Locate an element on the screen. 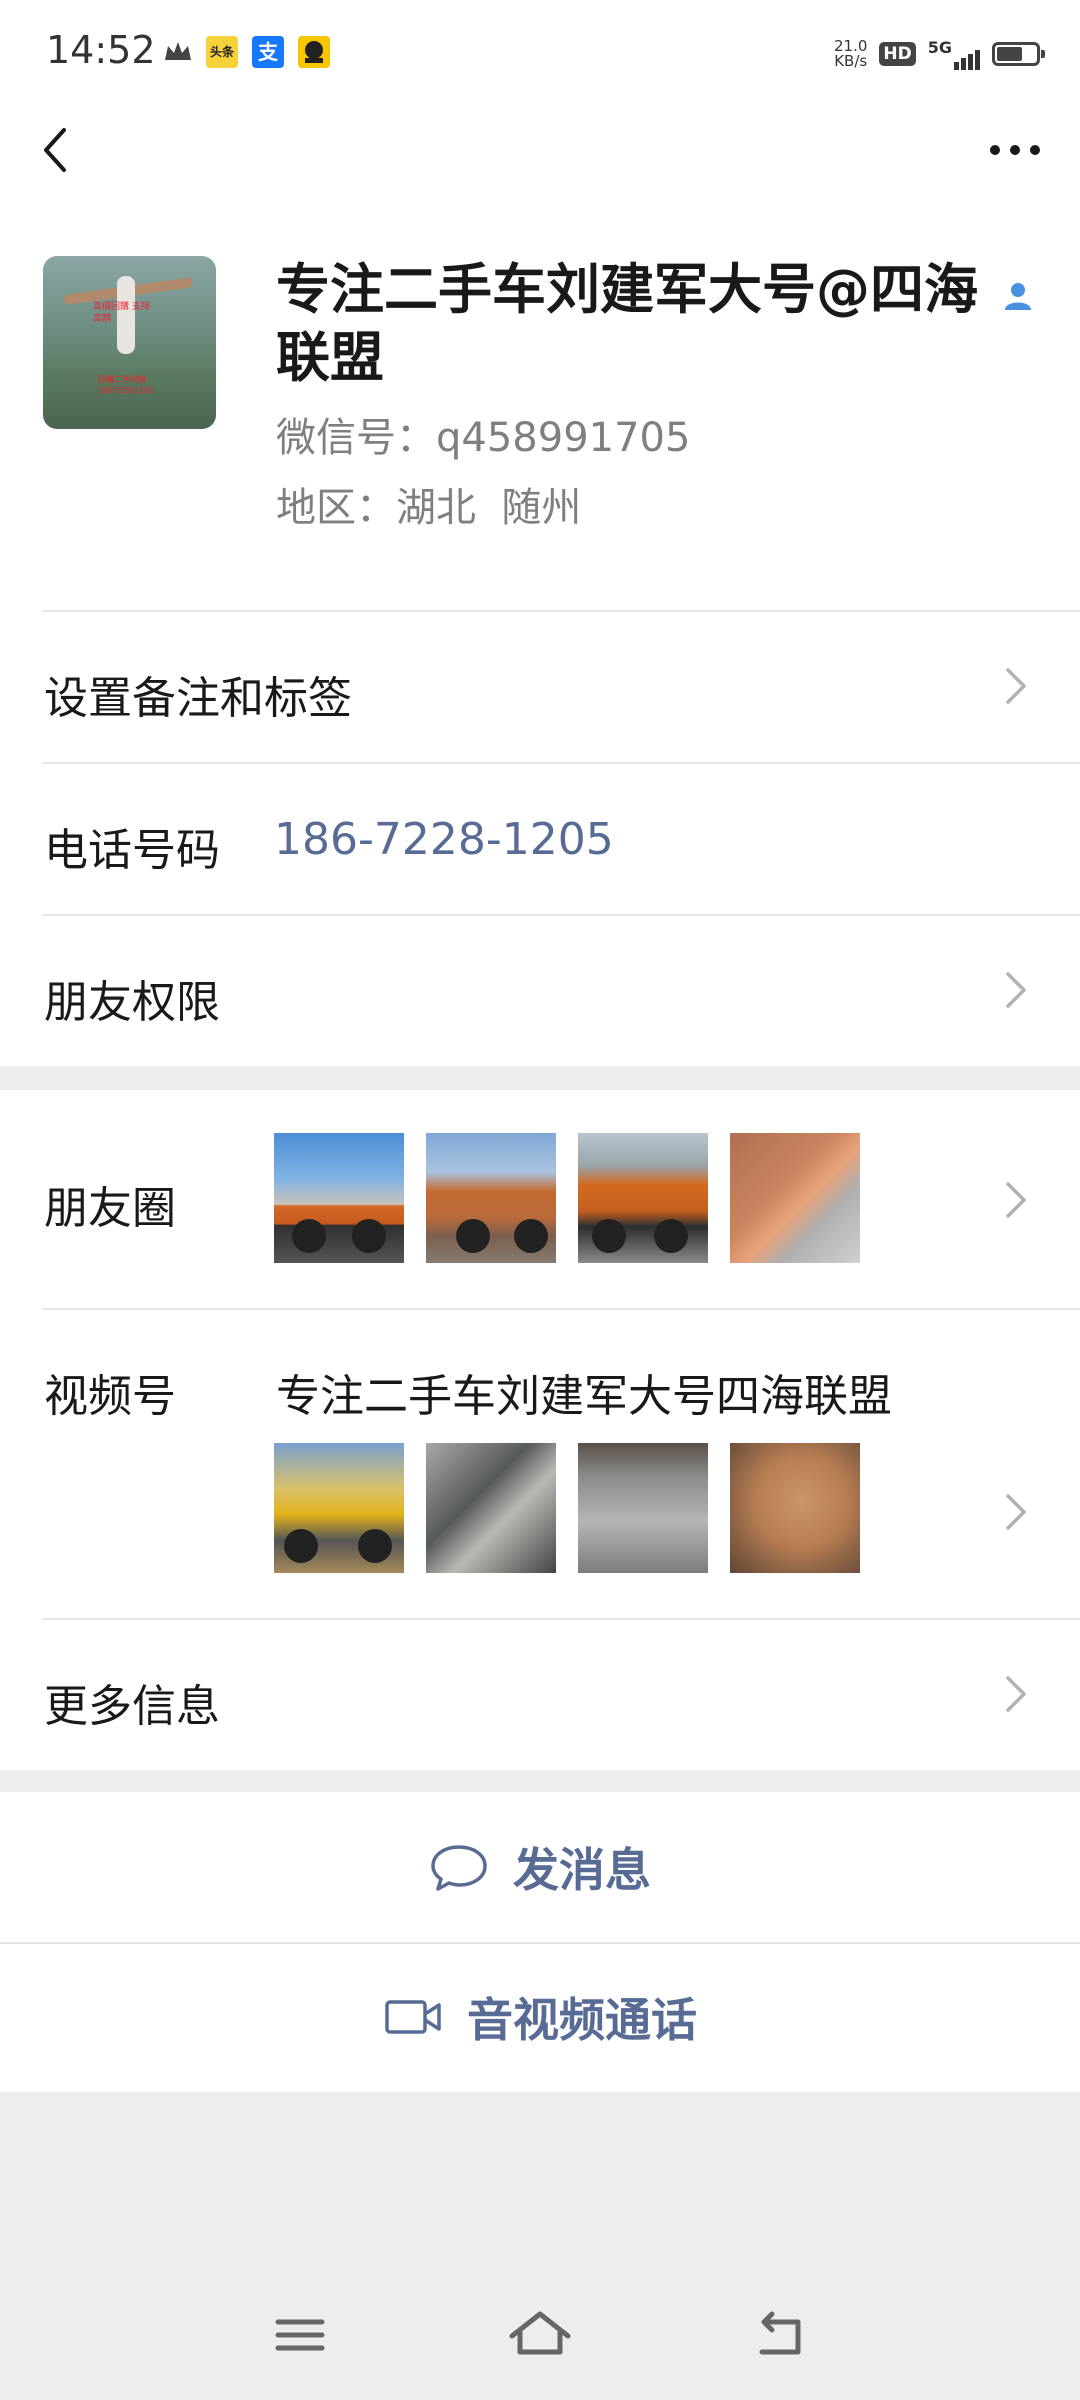 The width and height of the screenshot is (1080, 2400). send-message-label: 发消息 is located at coordinates (582, 1870).